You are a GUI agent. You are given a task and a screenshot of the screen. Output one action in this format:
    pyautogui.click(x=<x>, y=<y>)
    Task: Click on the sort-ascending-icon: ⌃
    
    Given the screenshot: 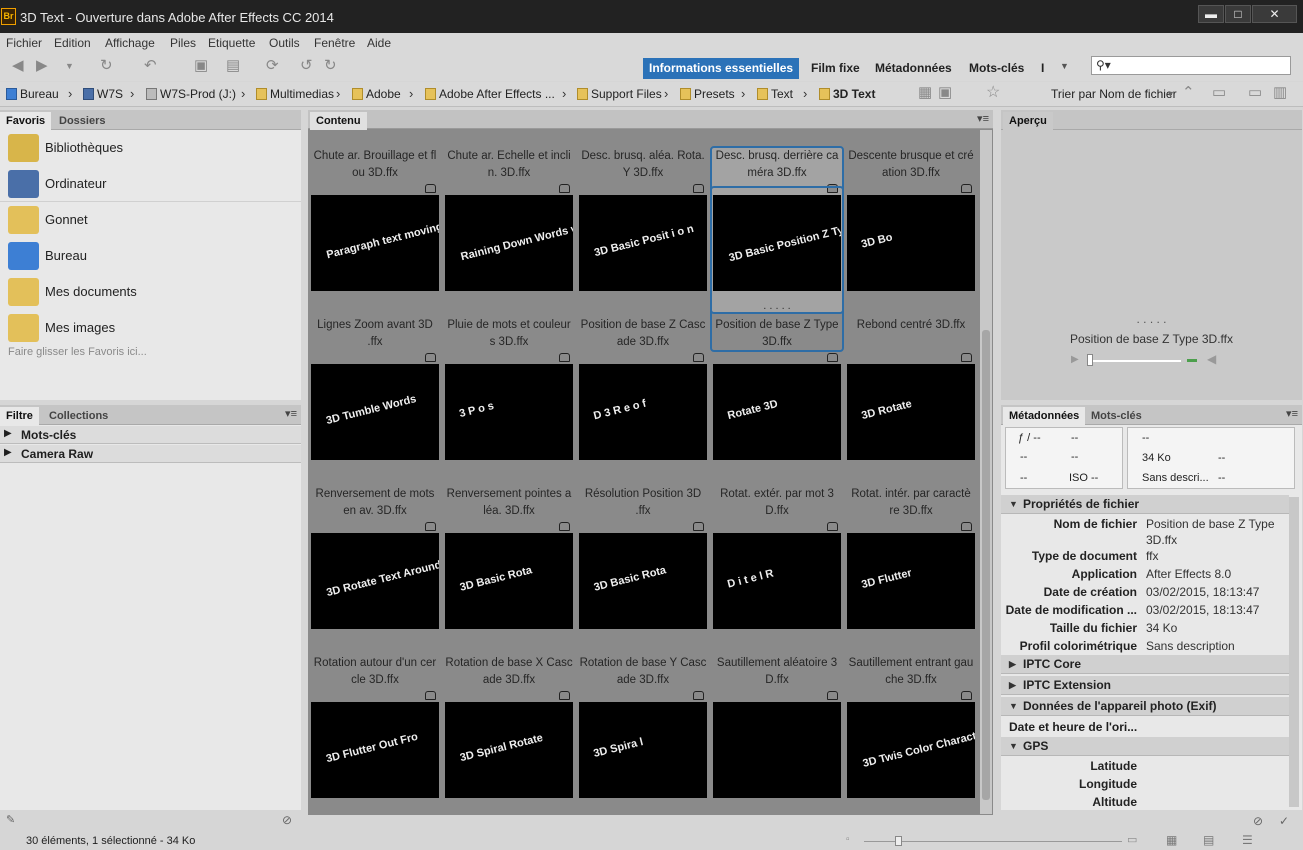 What is the action you would take?
    pyautogui.click(x=1188, y=93)
    